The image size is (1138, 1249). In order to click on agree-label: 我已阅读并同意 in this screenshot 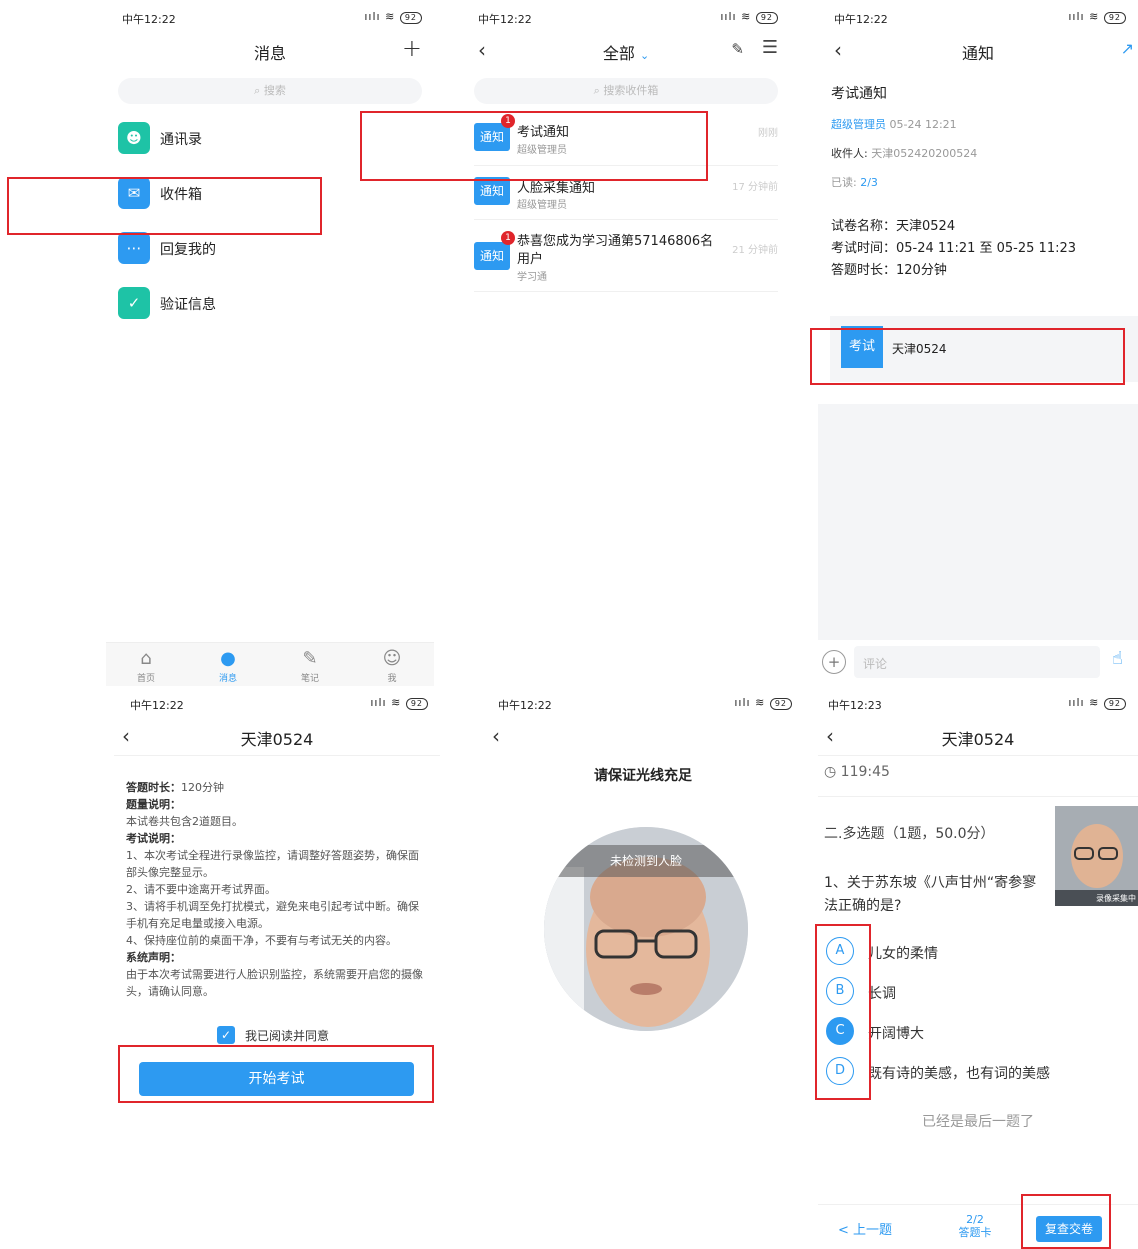, I will do `click(287, 1036)`.